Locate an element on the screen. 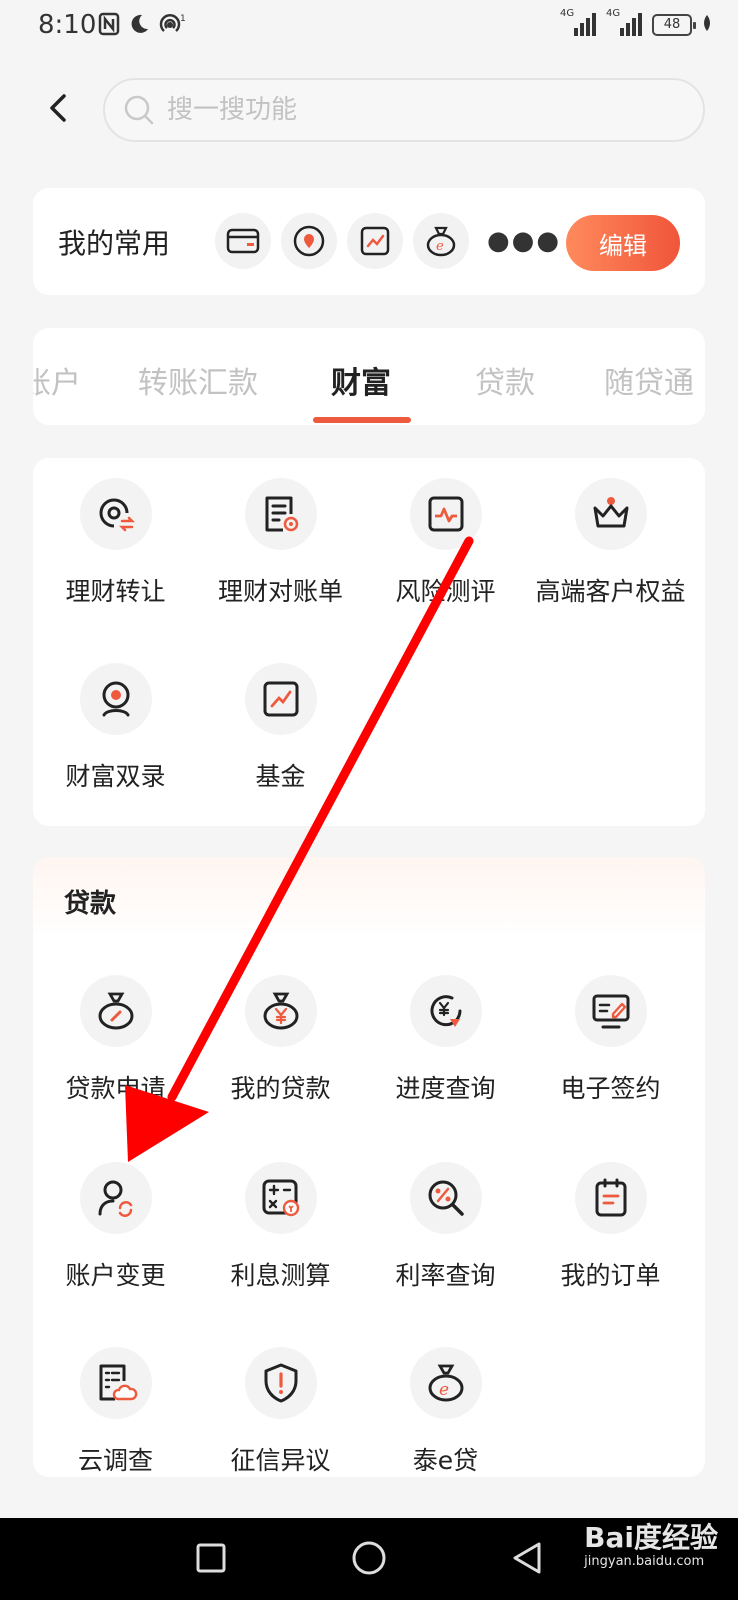  system-nav-bar: Bai度经验 jingyan.baidu.com is located at coordinates (369, 1559).